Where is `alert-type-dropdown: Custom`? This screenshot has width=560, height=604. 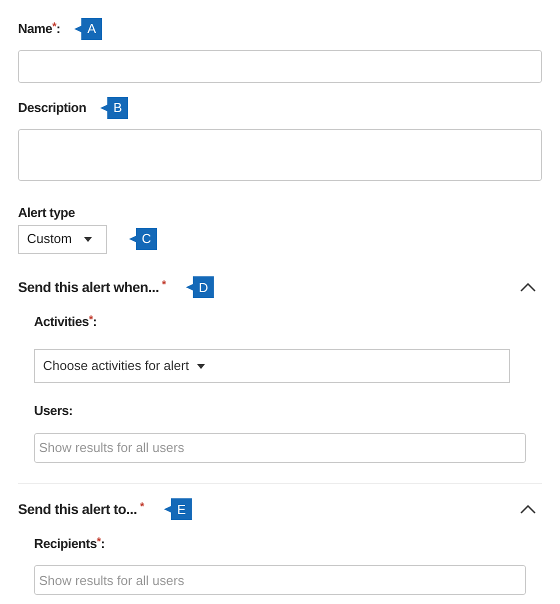
alert-type-dropdown: Custom is located at coordinates (62, 239).